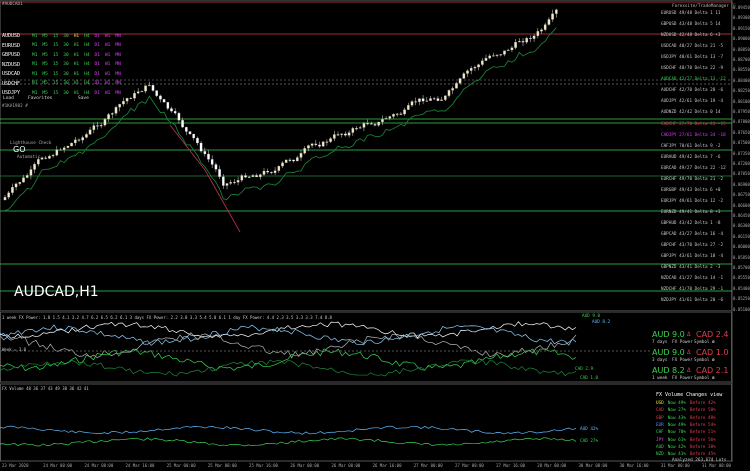 This screenshot has height=471, width=750. I want to click on symbol-name: USDCAD, so click(15, 74).